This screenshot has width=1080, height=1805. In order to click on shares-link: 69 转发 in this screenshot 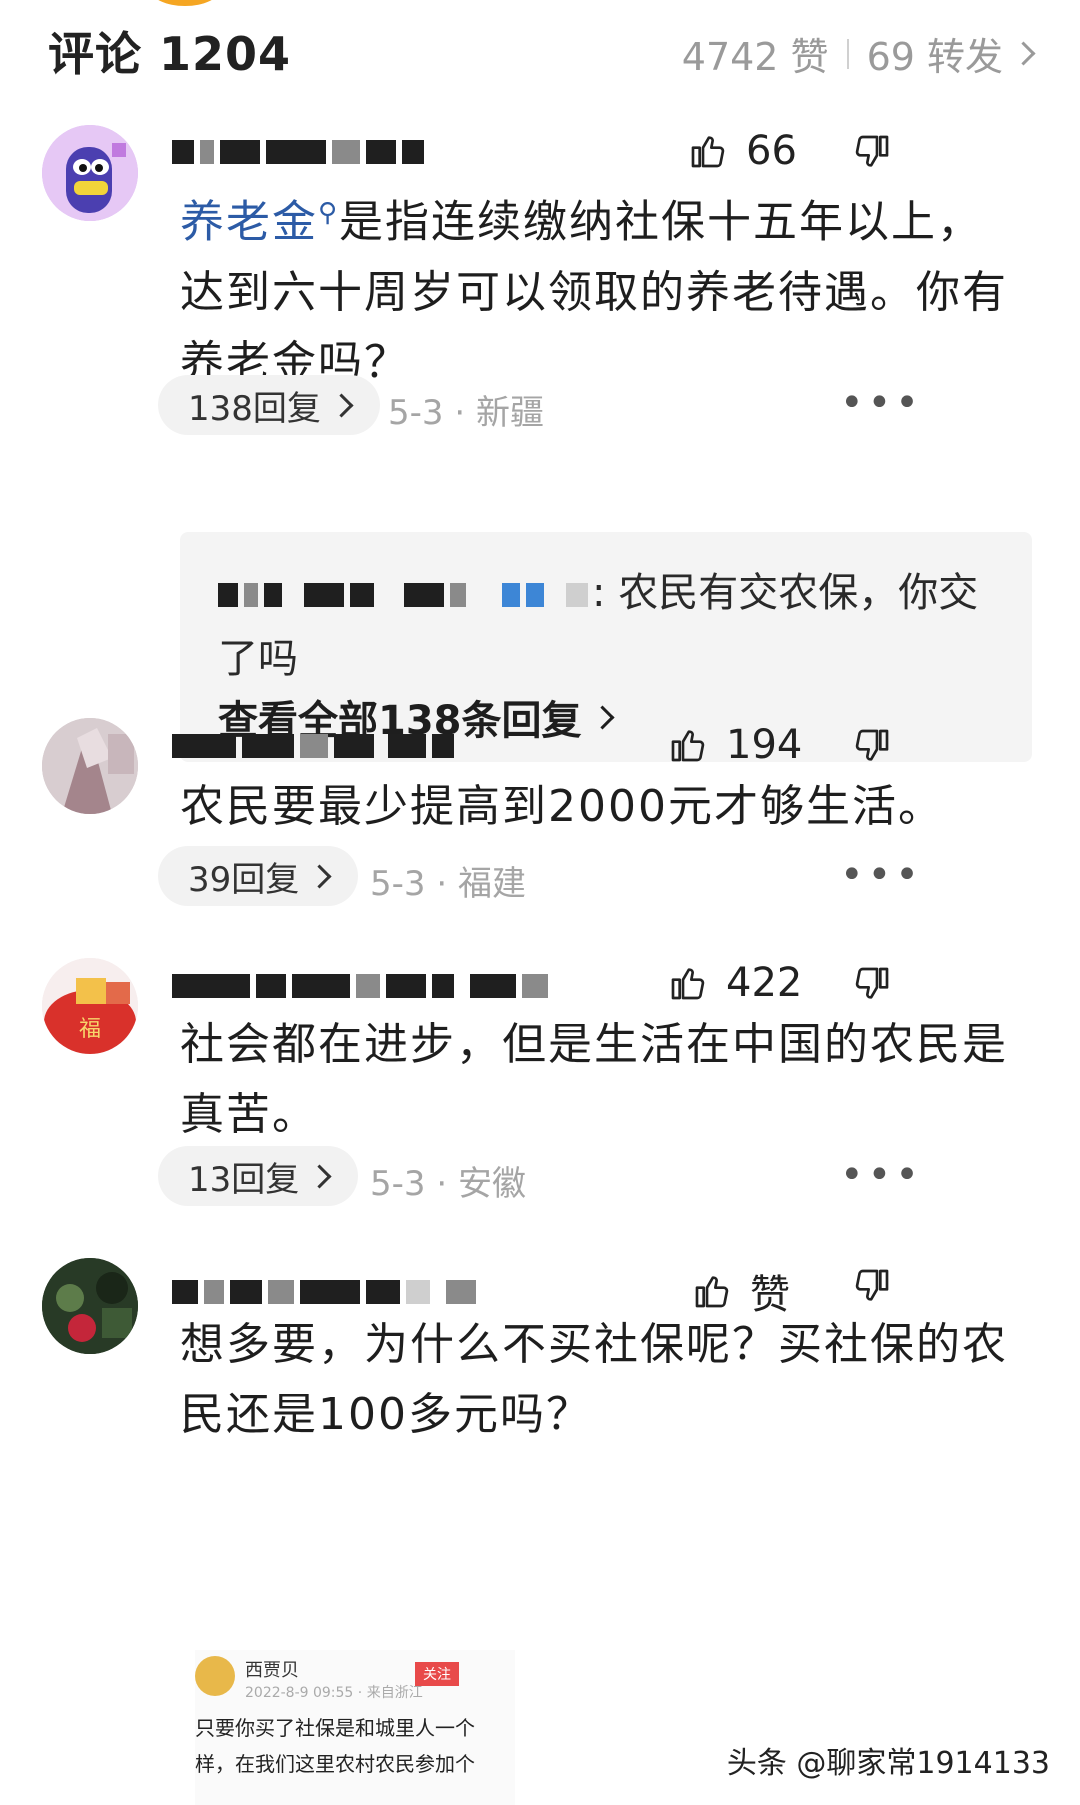, I will do `click(951, 53)`.